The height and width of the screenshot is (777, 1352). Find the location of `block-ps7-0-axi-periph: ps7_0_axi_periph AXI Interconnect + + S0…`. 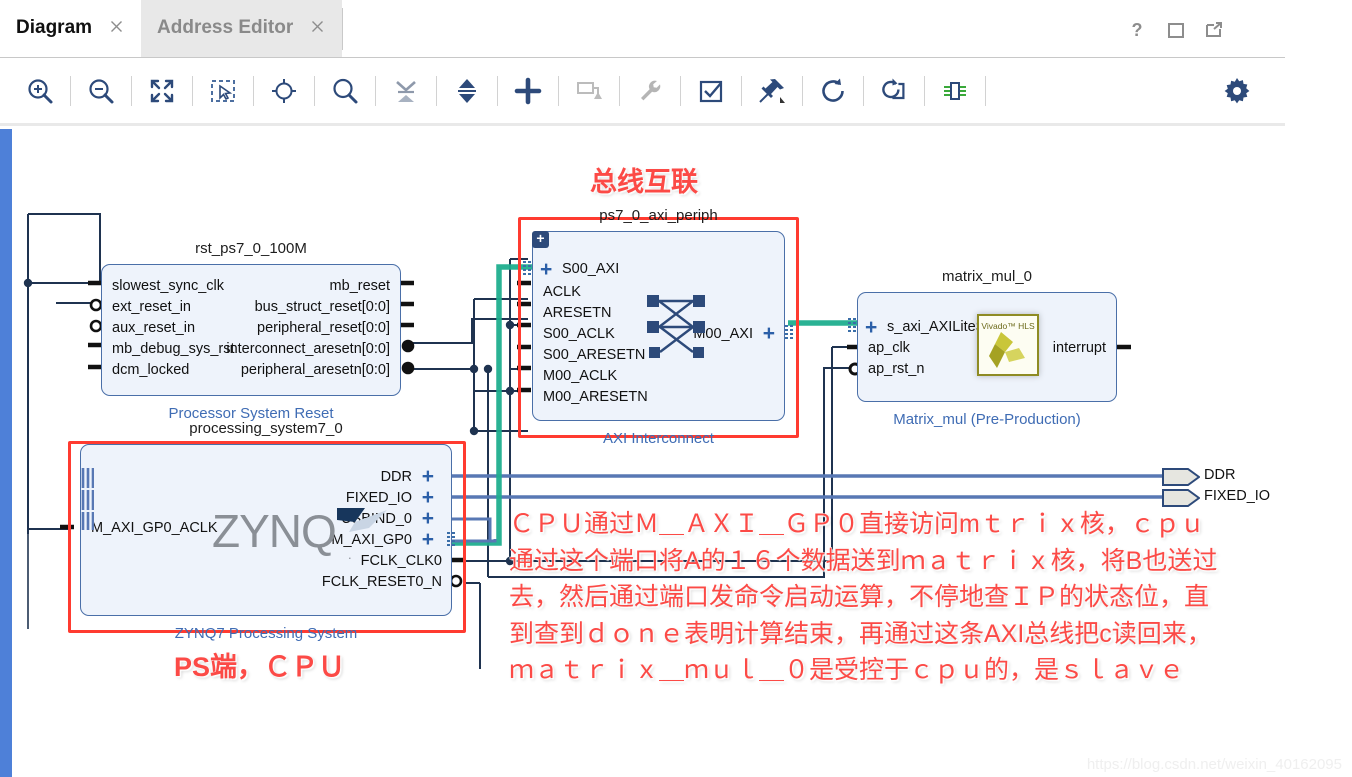

block-ps7-0-axi-periph: ps7_0_axi_periph AXI Interconnect + + S0… is located at coordinates (658, 327).